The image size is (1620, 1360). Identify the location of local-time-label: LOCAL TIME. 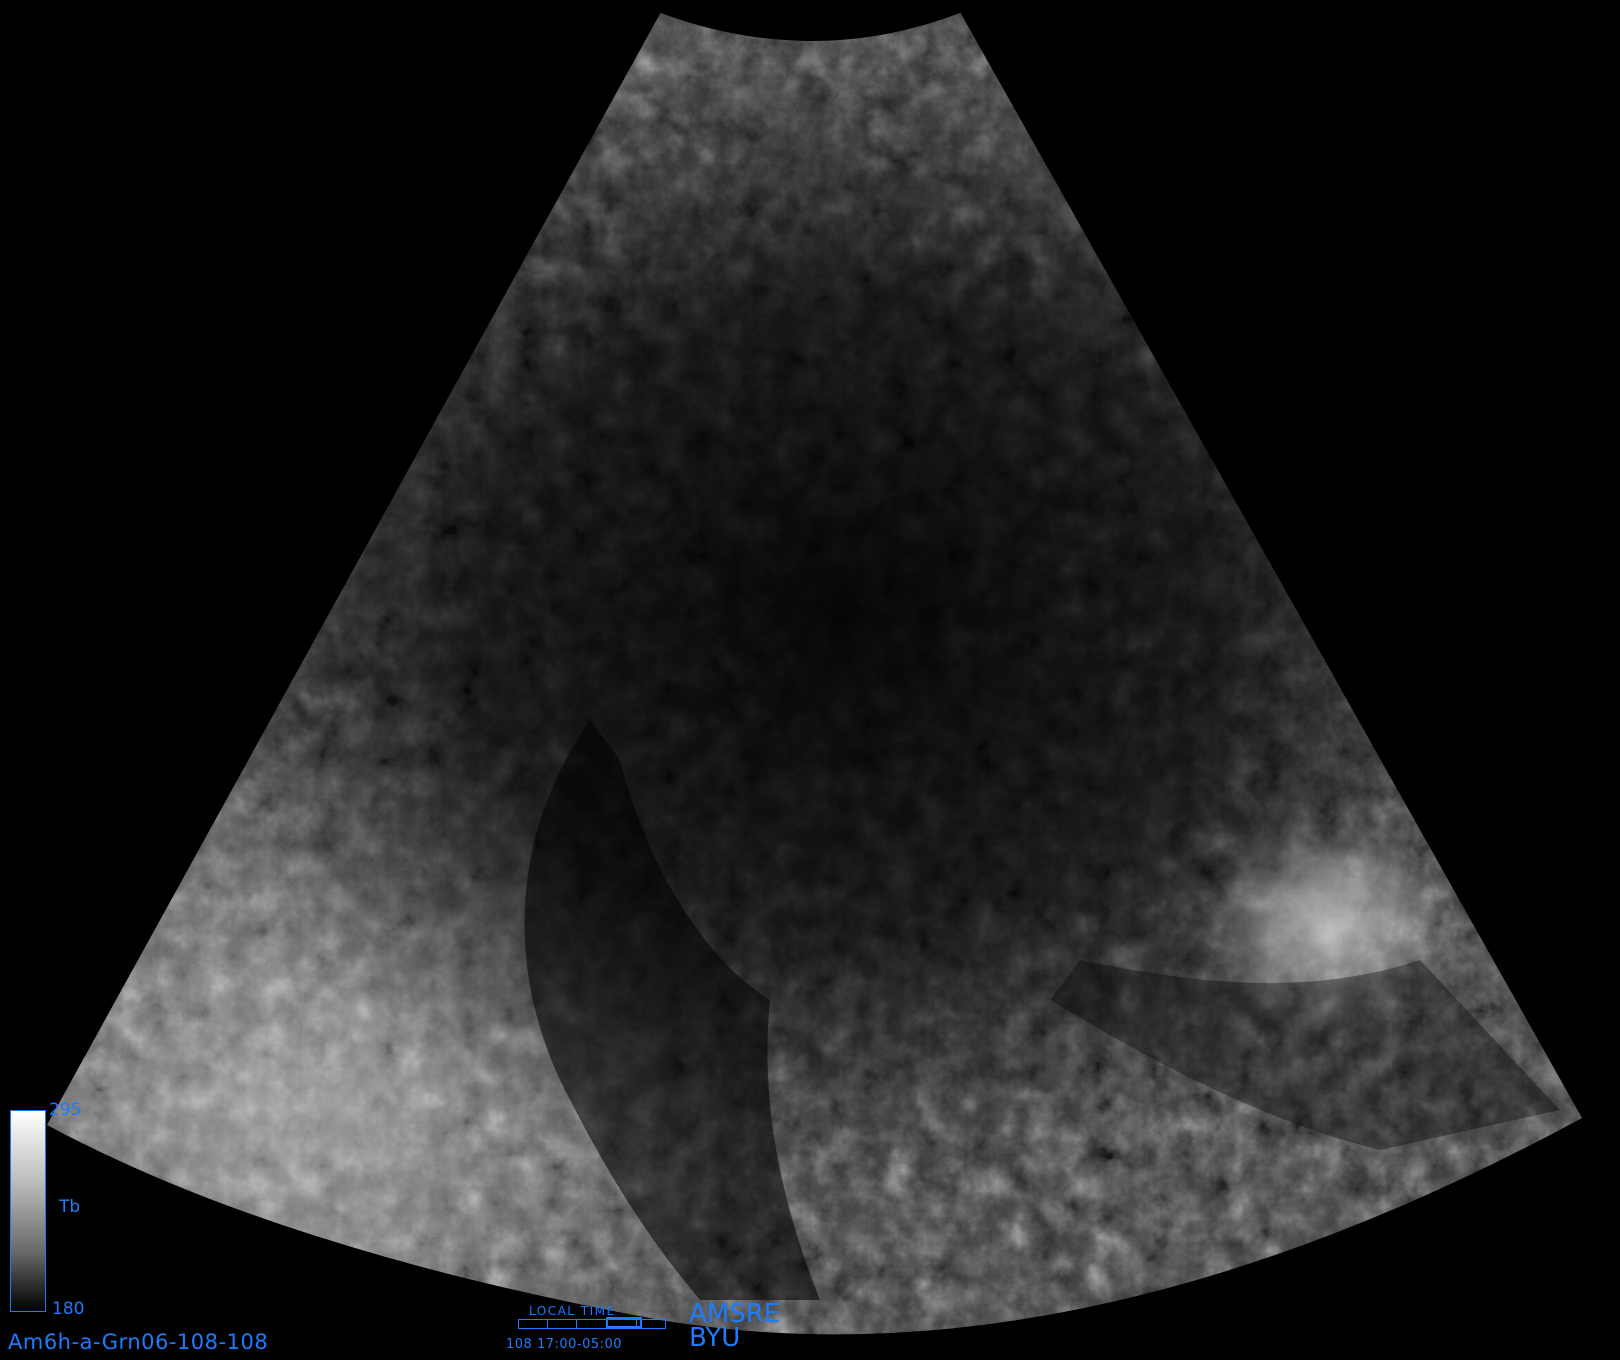
(572, 1311).